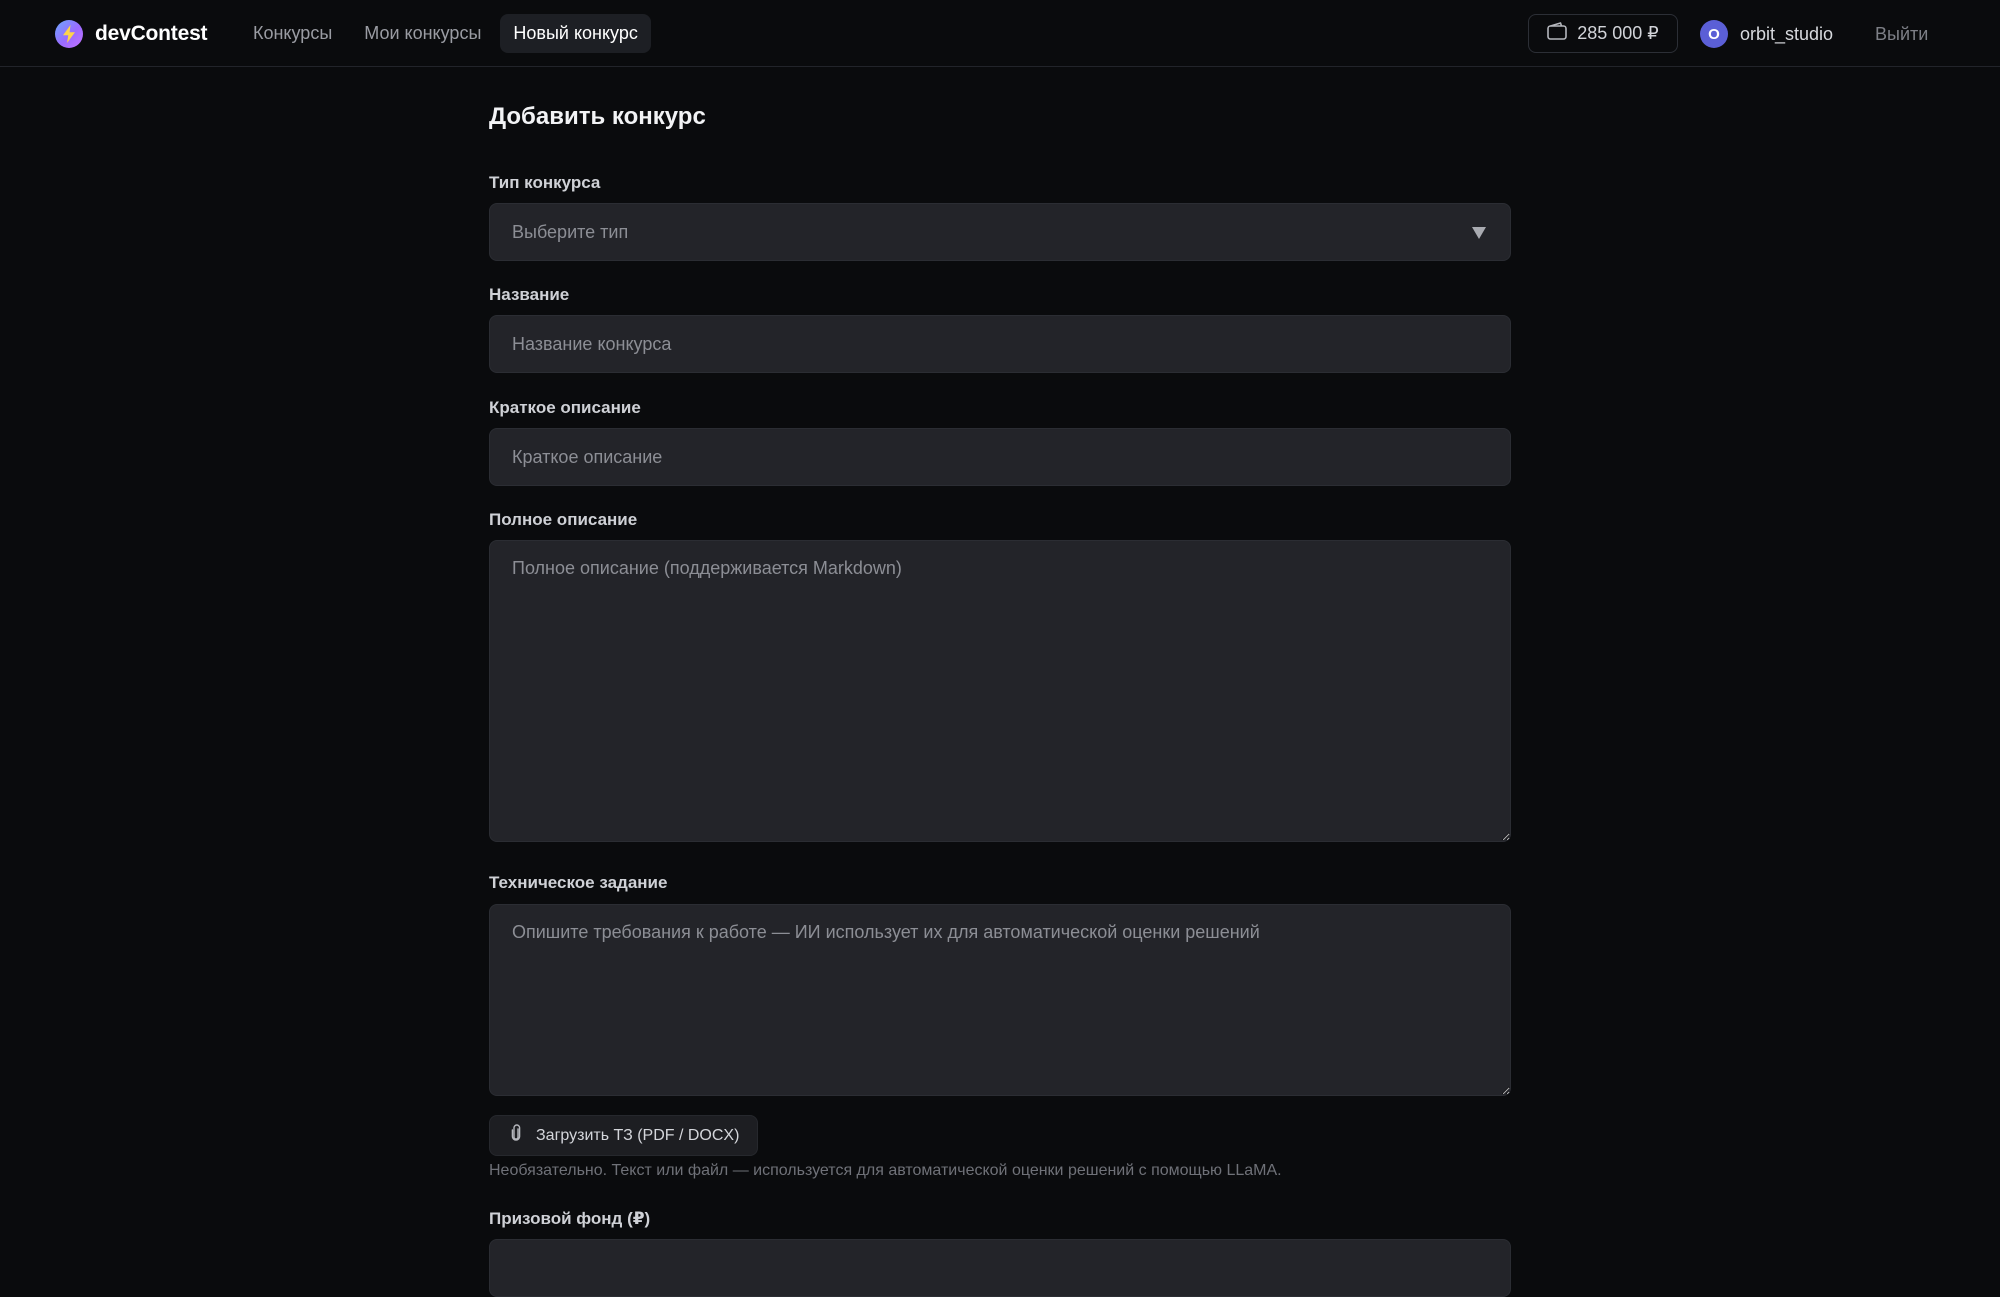 Image resolution: width=2000 pixels, height=1297 pixels. What do you see at coordinates (565, 407) in the screenshot?
I see `short-description-label: Краткое описание` at bounding box center [565, 407].